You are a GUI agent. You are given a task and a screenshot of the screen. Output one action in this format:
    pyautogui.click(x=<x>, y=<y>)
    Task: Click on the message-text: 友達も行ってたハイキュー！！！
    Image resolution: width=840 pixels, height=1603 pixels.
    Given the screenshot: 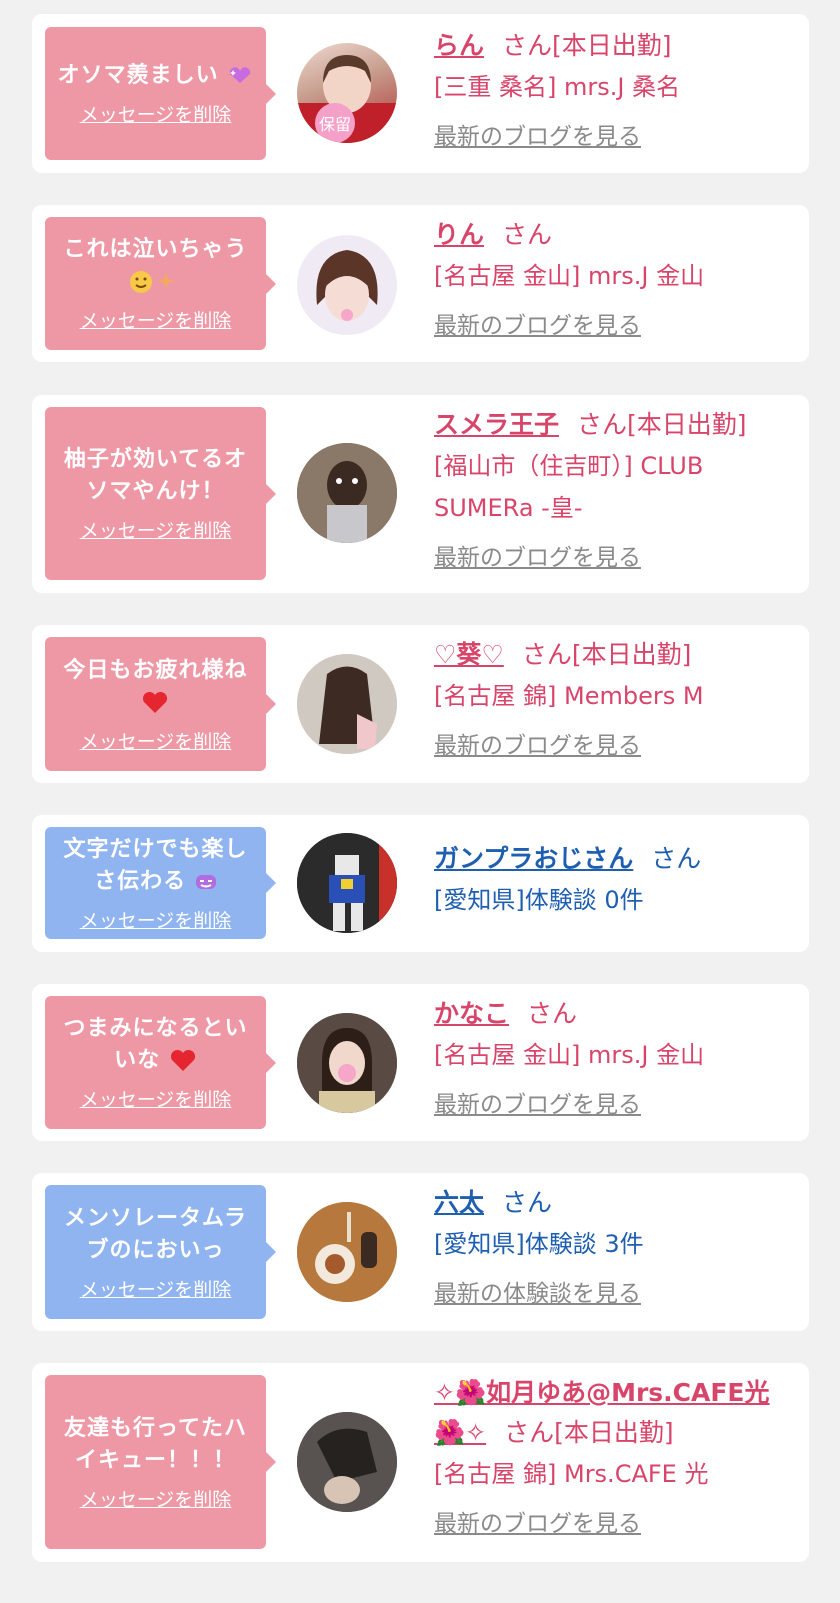 What is the action you would take?
    pyautogui.click(x=155, y=1444)
    